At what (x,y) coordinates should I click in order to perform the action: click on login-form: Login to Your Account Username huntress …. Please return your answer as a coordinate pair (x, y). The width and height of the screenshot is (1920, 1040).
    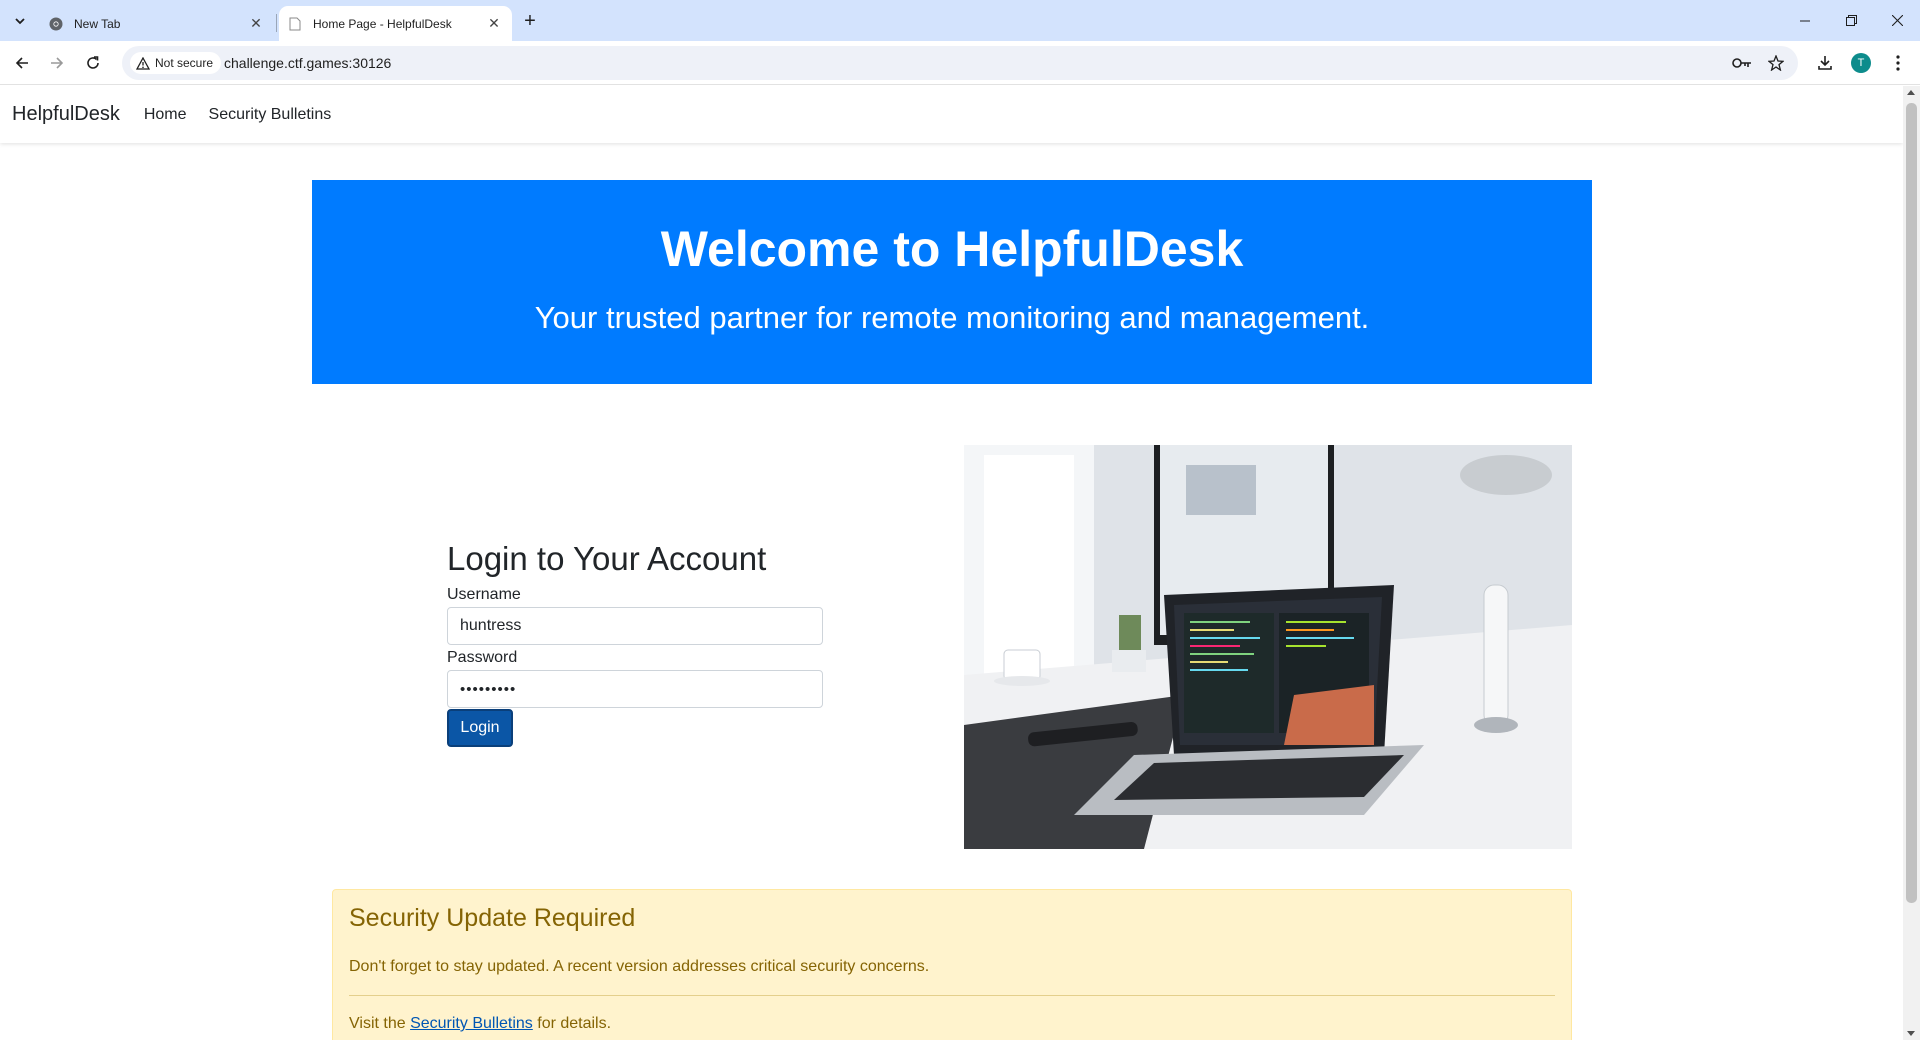
    Looking at the image, I should click on (637, 643).